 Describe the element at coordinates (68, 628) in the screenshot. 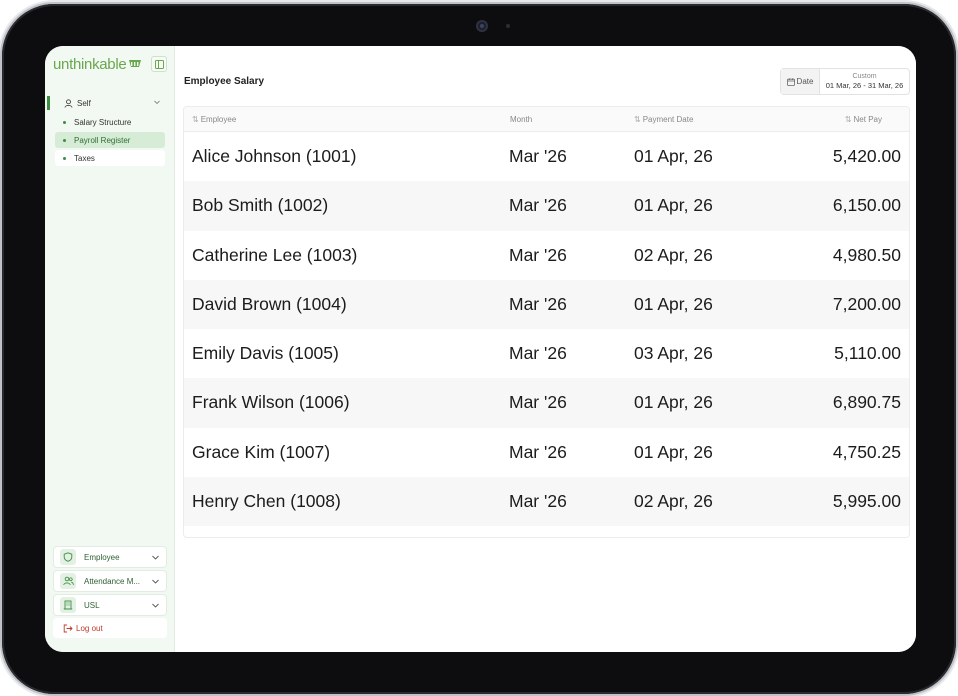

I see `logout-icon` at that location.